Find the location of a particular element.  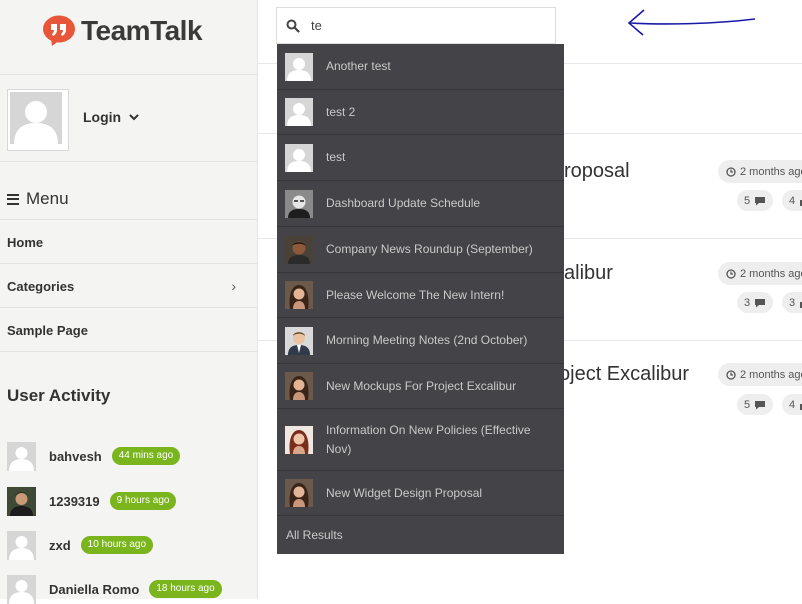

like-count: 3 is located at coordinates (792, 302).